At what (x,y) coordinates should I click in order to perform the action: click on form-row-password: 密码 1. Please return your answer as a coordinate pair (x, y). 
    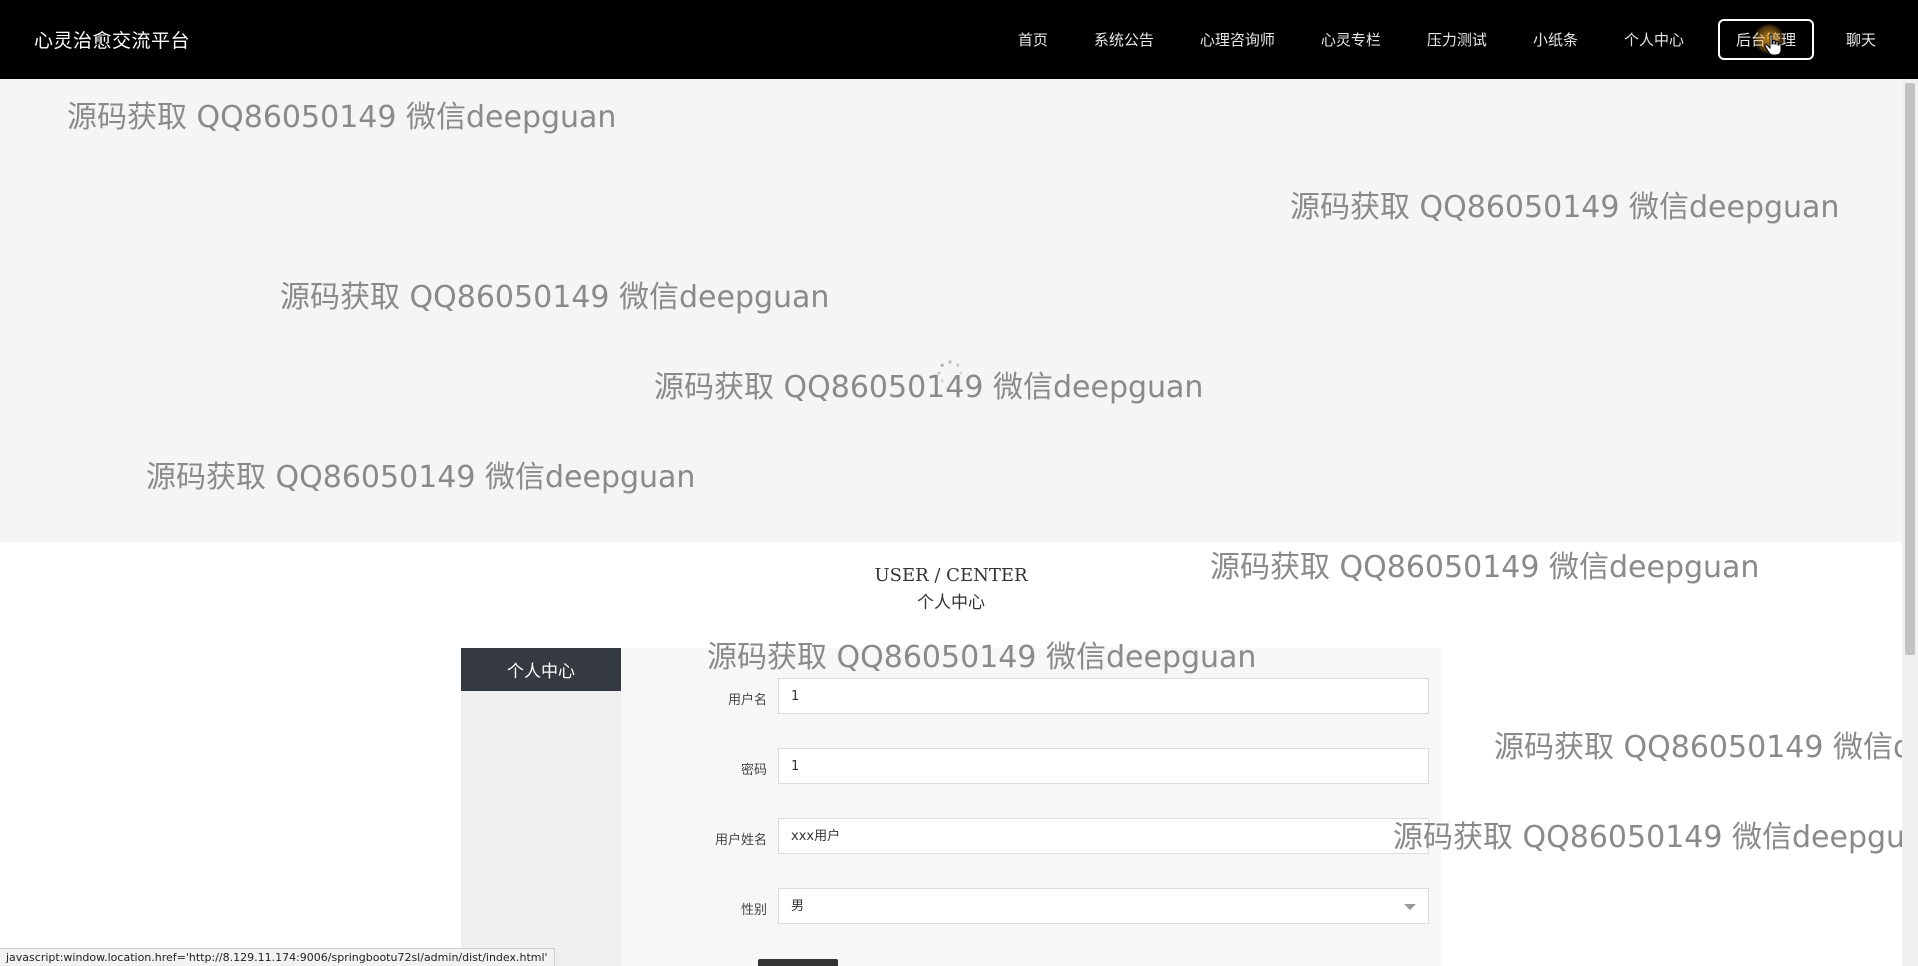
    Looking at the image, I should click on (1031, 768).